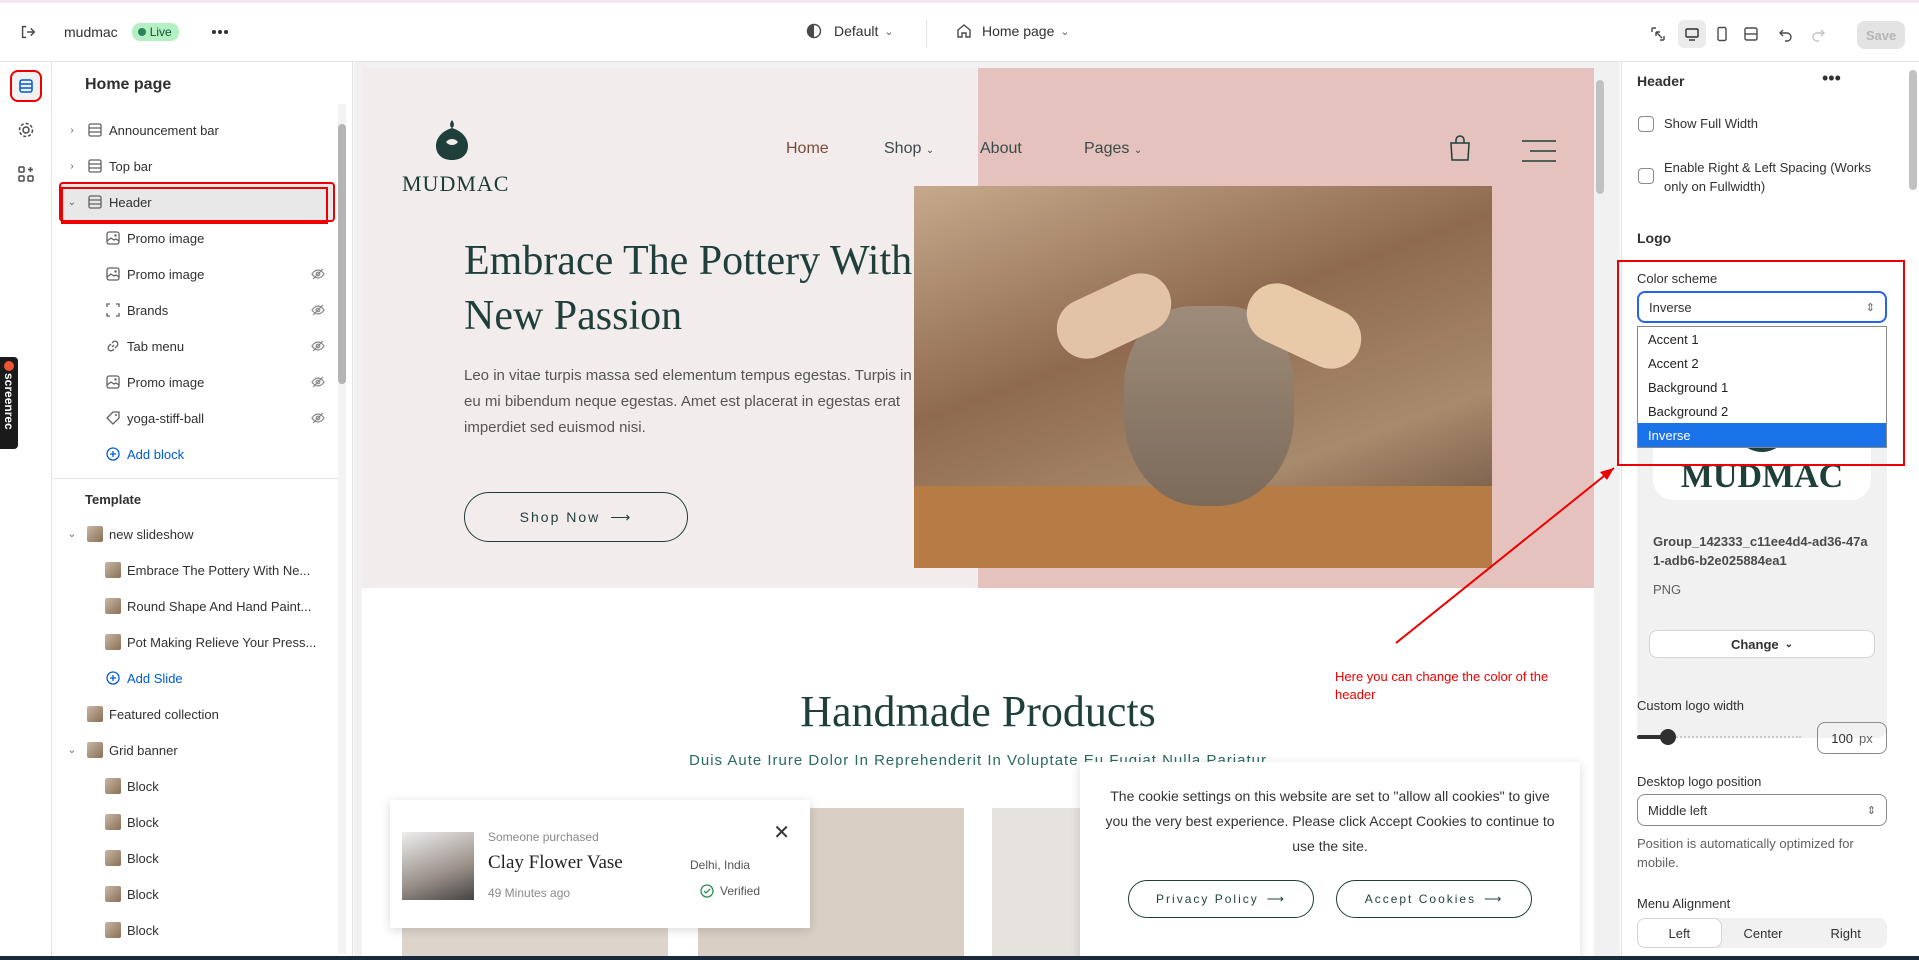 This screenshot has height=960, width=1919. I want to click on desktop-view-icon, so click(1692, 34).